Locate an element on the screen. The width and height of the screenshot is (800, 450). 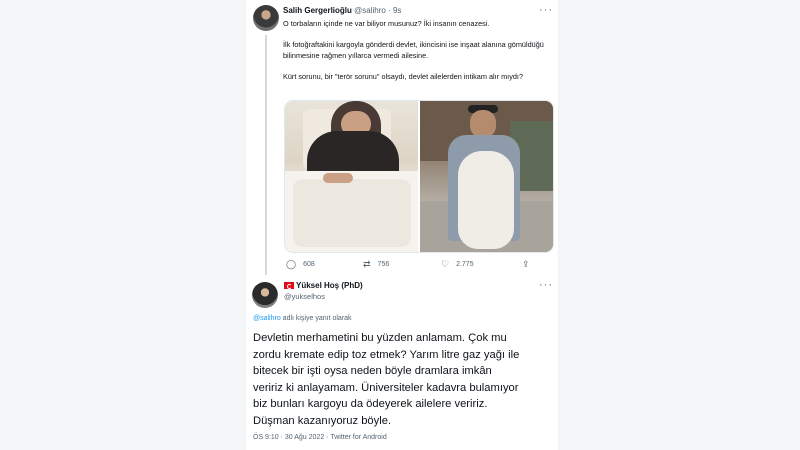
photo-man-with-bag is located at coordinates (486, 176).